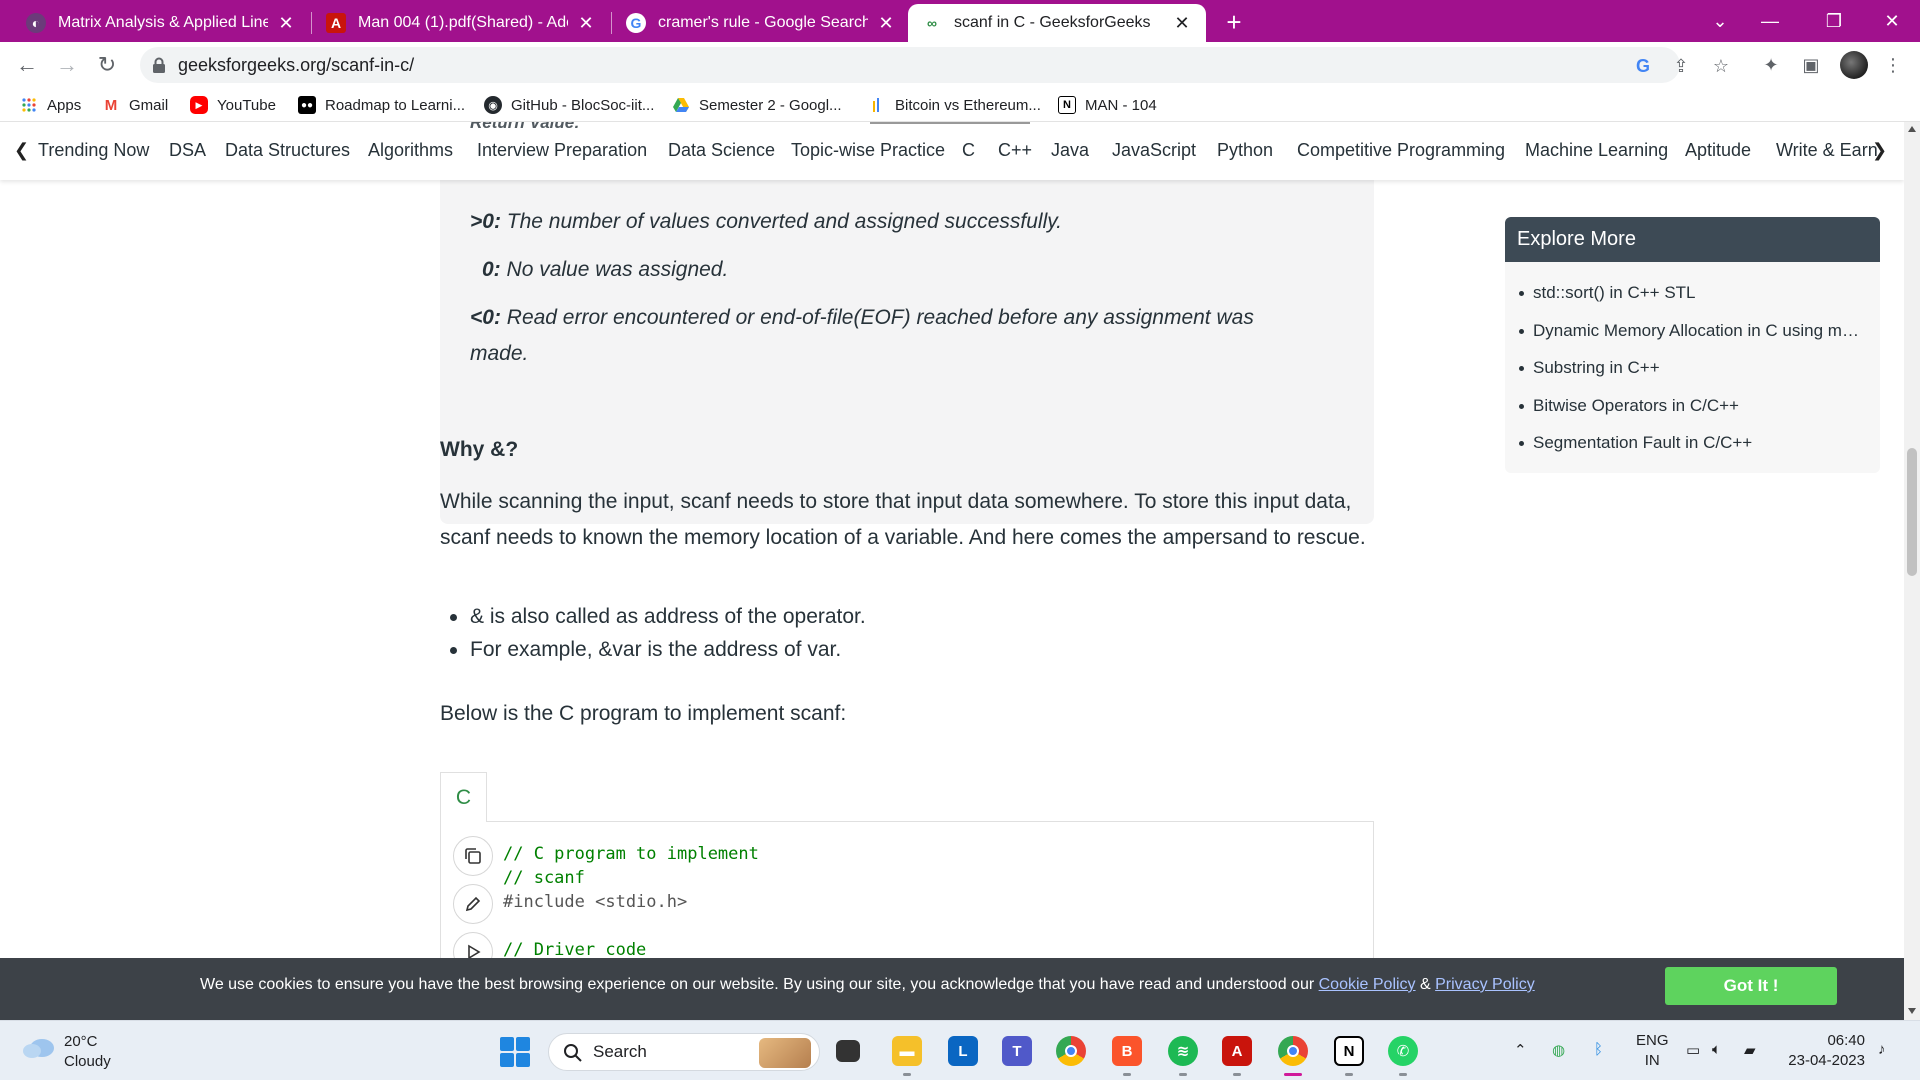  Describe the element at coordinates (1245, 150) in the screenshot. I see `nav-item-python: Python` at that location.